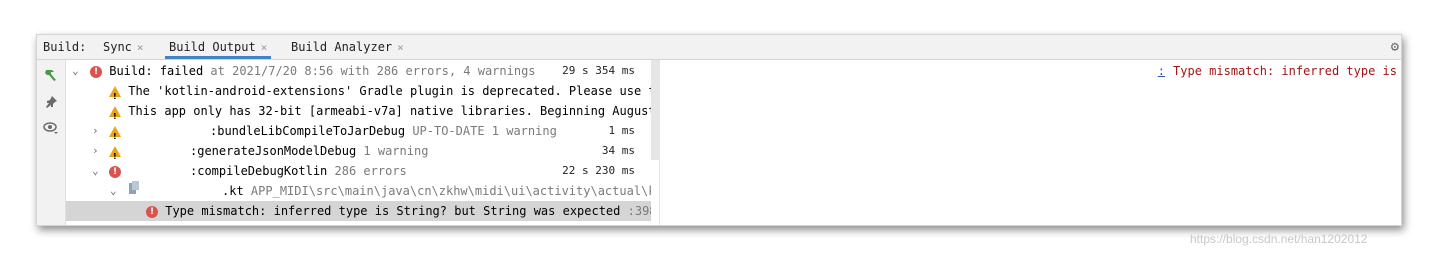 This screenshot has height=259, width=1435. What do you see at coordinates (484, 131) in the screenshot?
I see `task-status: UP-TO-DATE 1 warning` at bounding box center [484, 131].